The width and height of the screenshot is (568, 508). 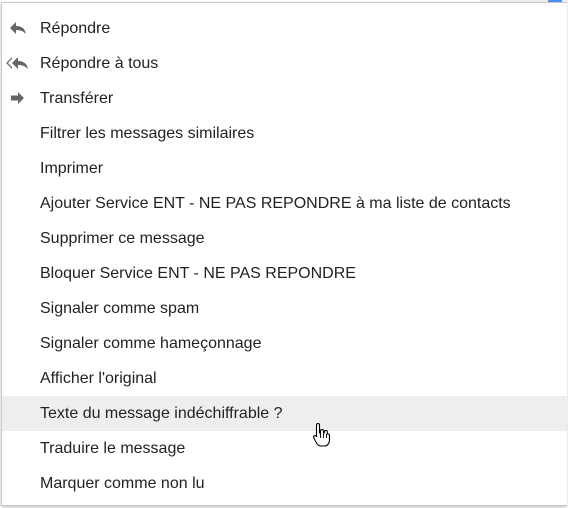 I want to click on menu-item-mark-unread: Marquer comme non lu, so click(x=284, y=483).